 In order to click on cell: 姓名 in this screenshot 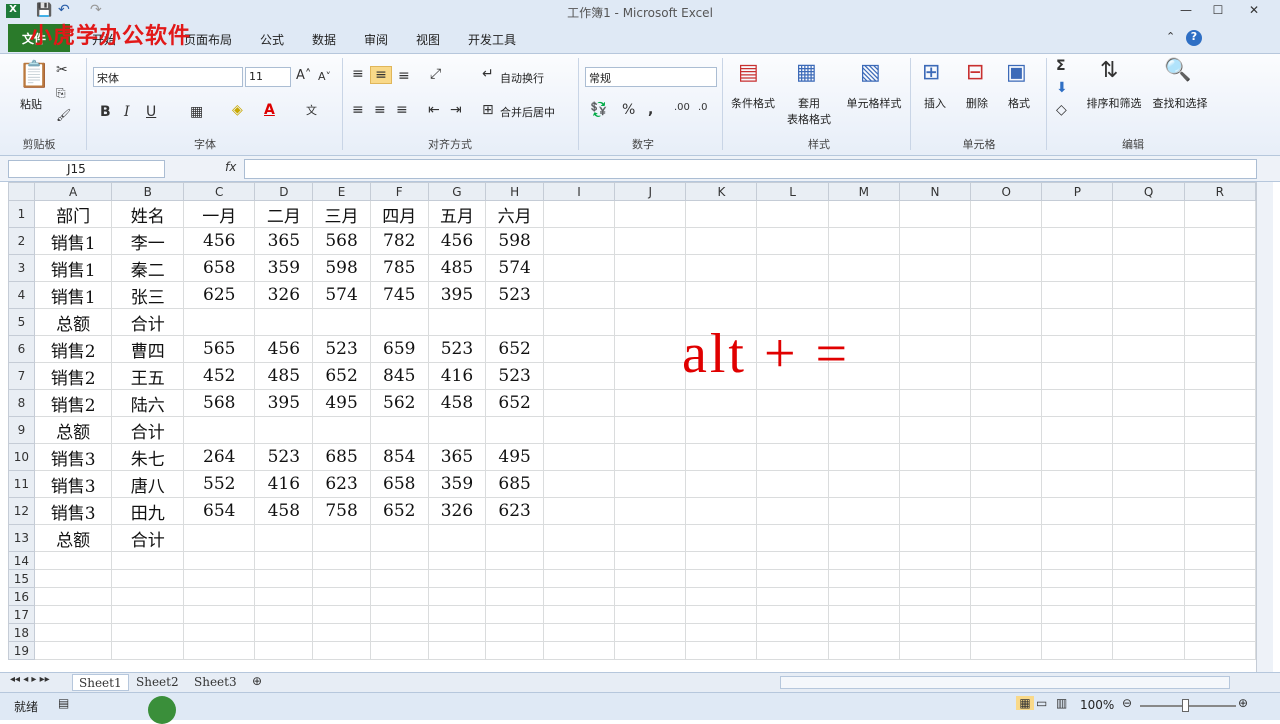, I will do `click(147, 214)`.